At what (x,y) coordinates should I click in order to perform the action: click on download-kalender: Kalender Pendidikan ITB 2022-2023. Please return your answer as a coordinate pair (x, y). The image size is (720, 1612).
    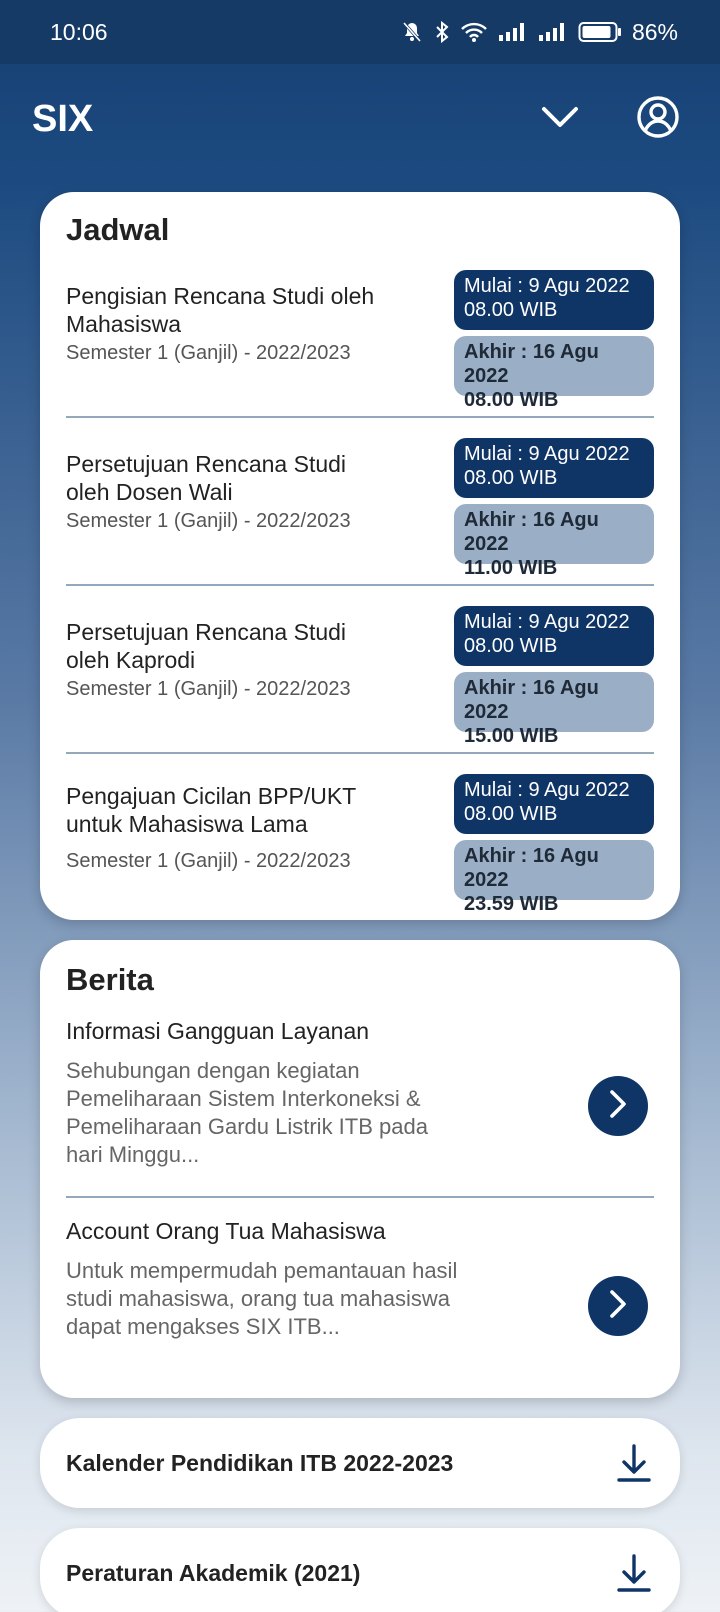
    Looking at the image, I should click on (360, 1463).